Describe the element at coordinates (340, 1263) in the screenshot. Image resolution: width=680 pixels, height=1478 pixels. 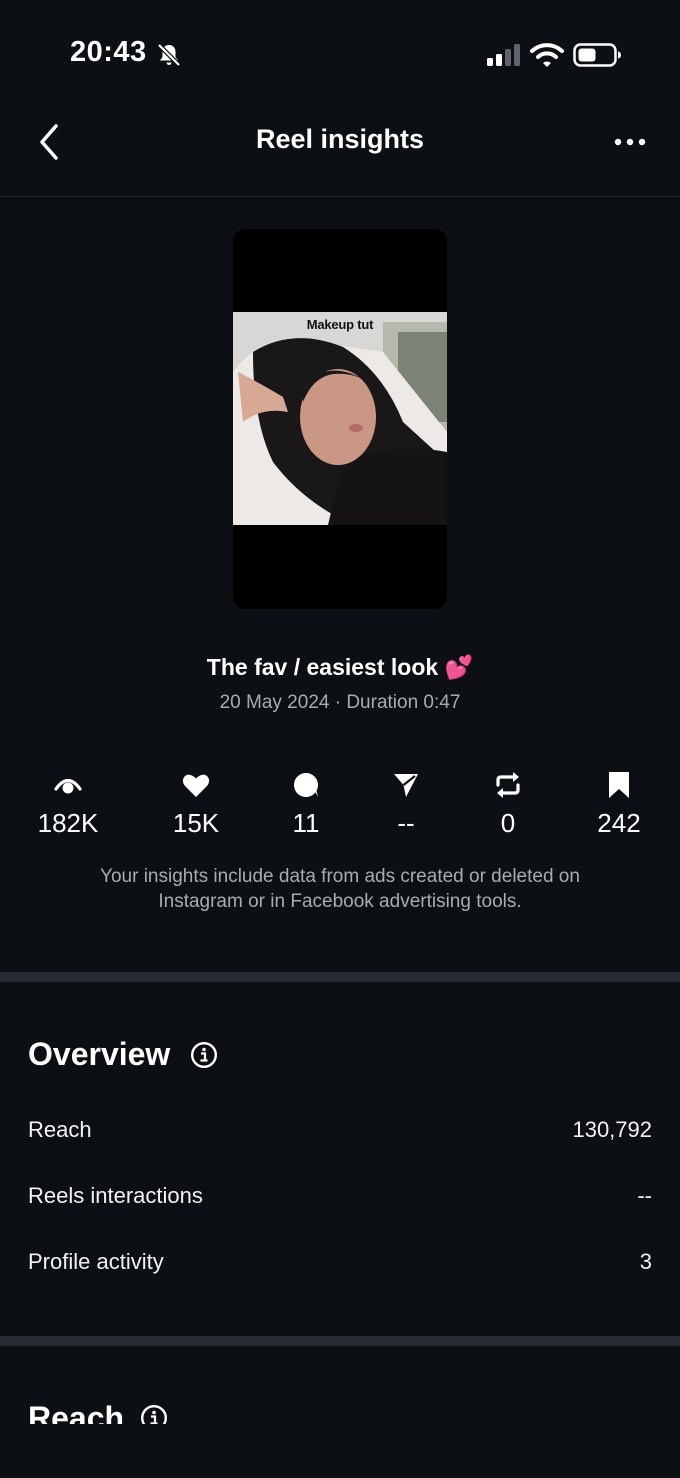
I see `overview-row-profile-activity: Profile activity 3` at that location.